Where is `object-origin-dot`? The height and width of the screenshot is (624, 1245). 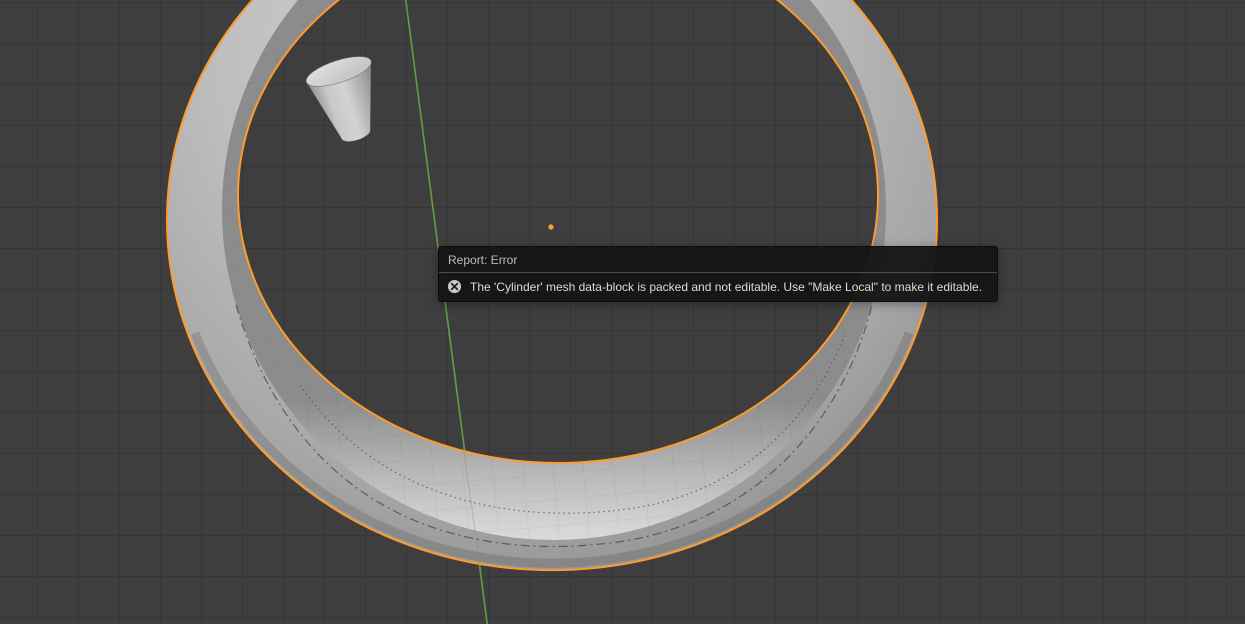 object-origin-dot is located at coordinates (551, 227).